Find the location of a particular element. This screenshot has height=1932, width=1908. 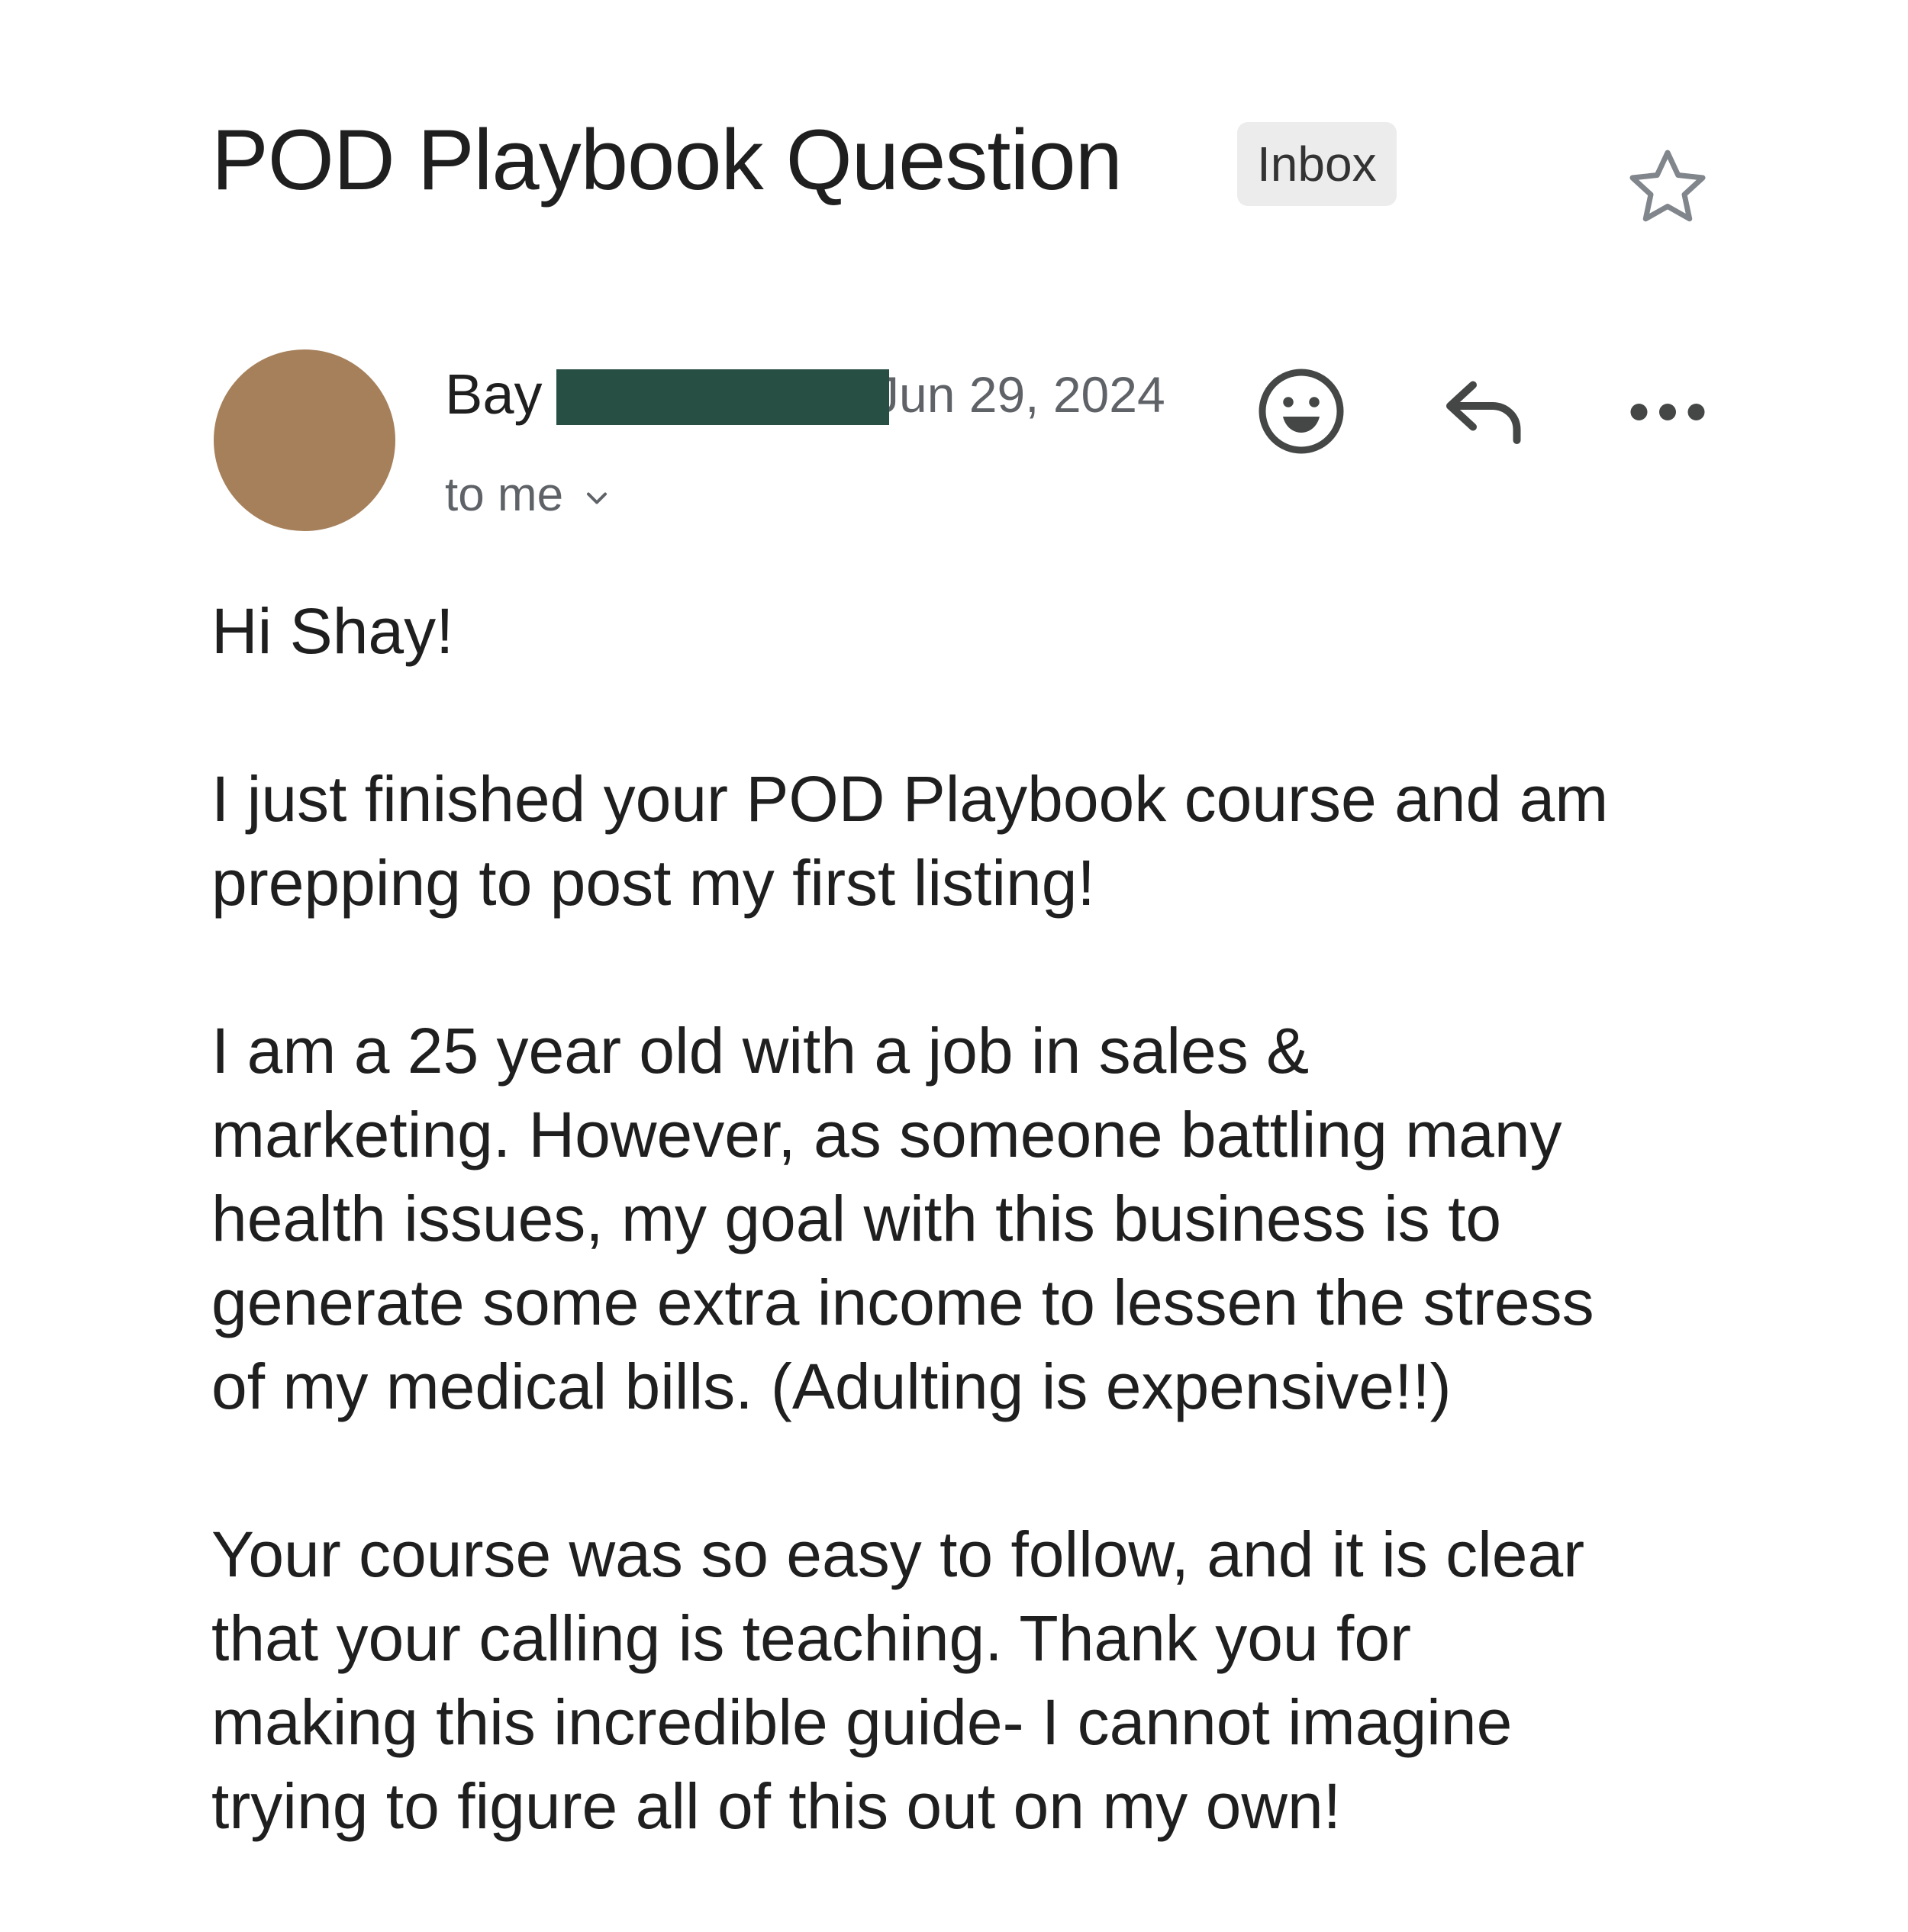

date-label: Jun 29, 2024 is located at coordinates (1019, 394).